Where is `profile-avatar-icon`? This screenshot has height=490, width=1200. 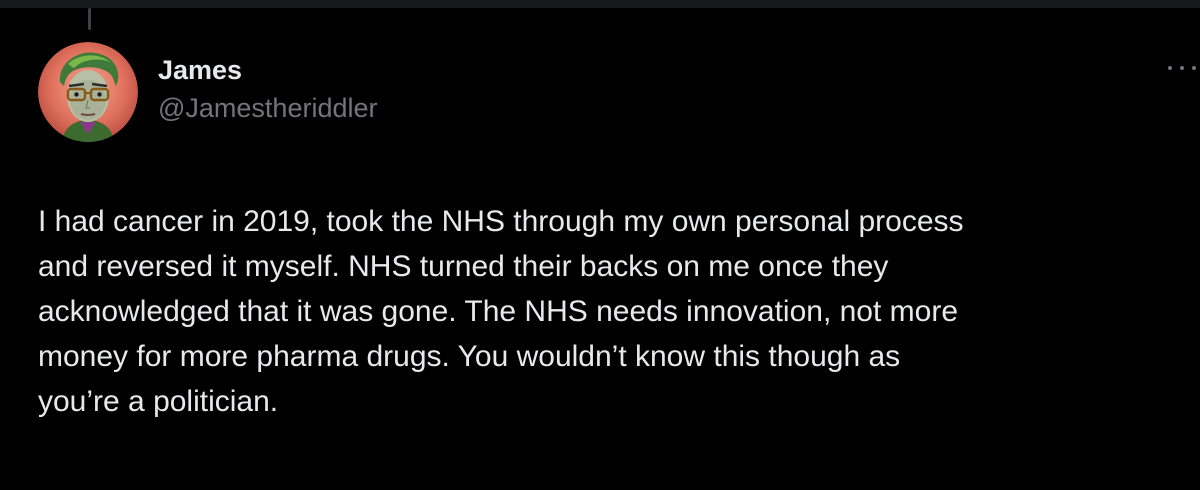 profile-avatar-icon is located at coordinates (88, 92).